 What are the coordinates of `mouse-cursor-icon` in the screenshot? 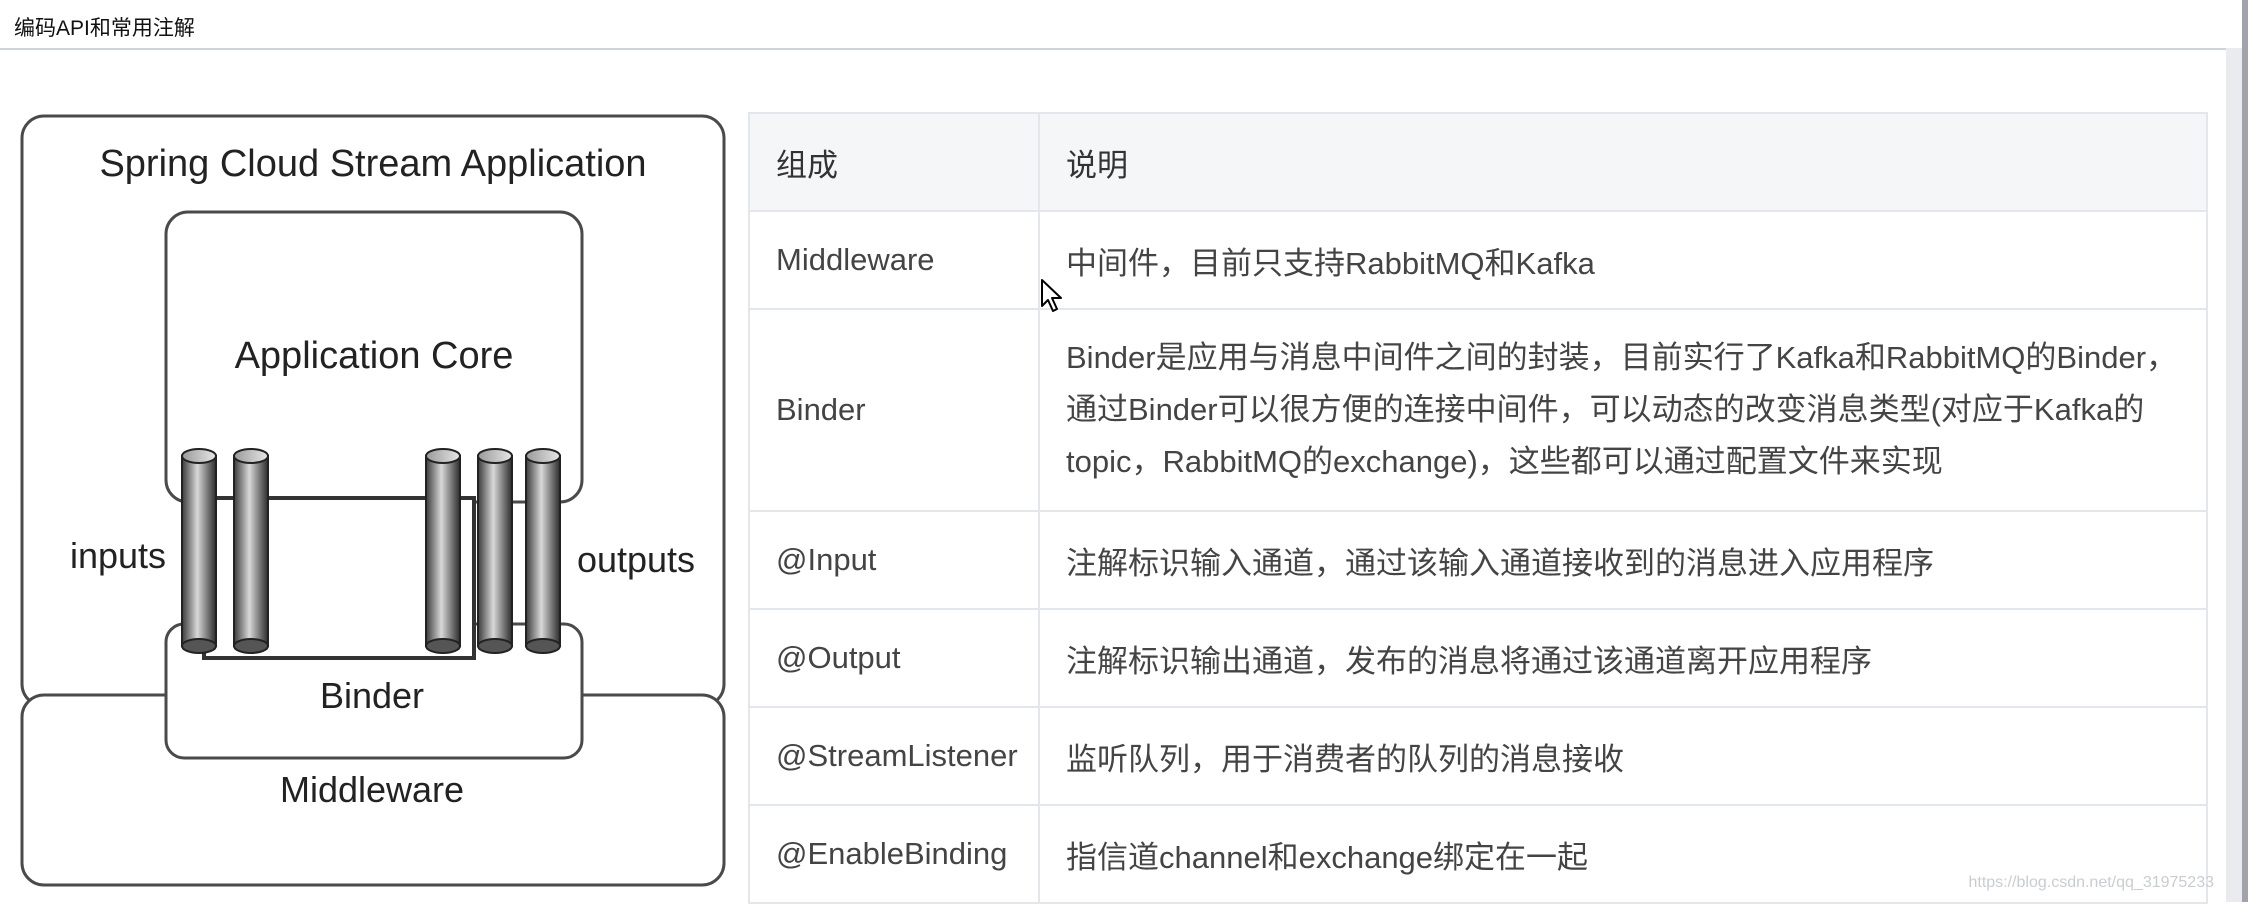 It's located at (1053, 298).